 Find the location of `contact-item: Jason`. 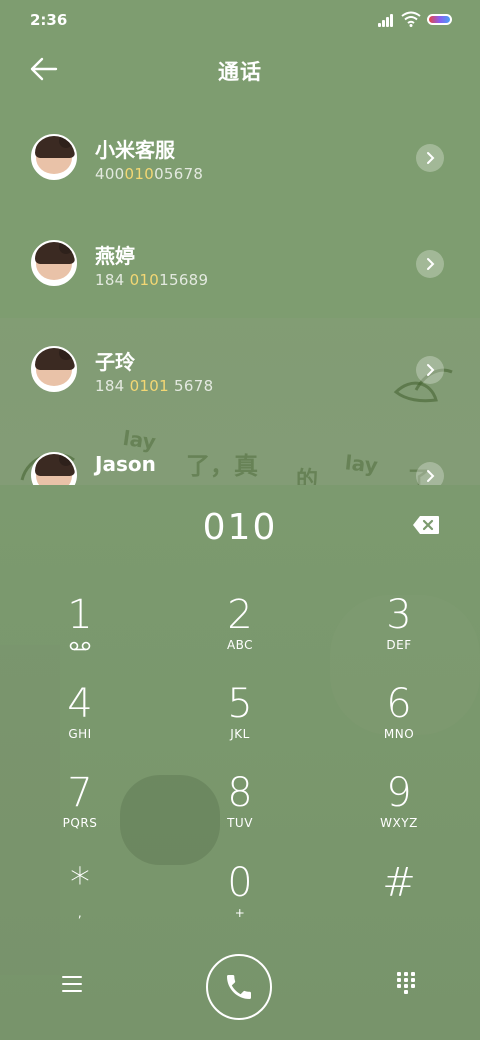

contact-item: Jason is located at coordinates (240, 453).